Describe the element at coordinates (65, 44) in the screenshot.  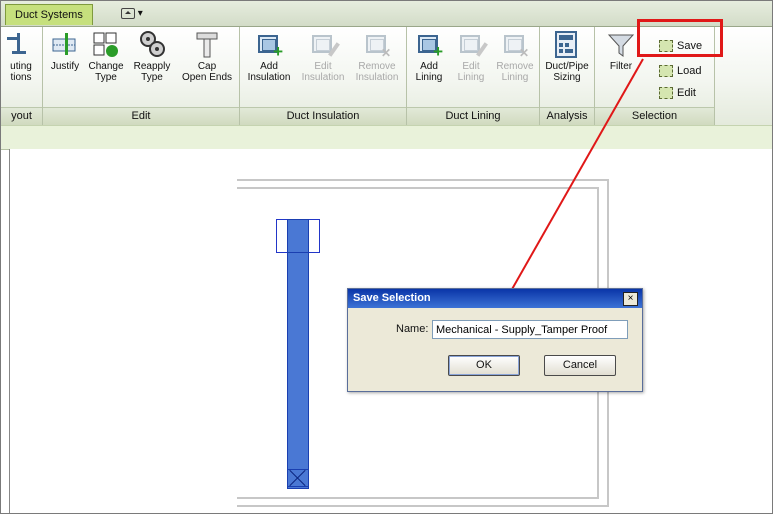
I see `justify-icon` at that location.